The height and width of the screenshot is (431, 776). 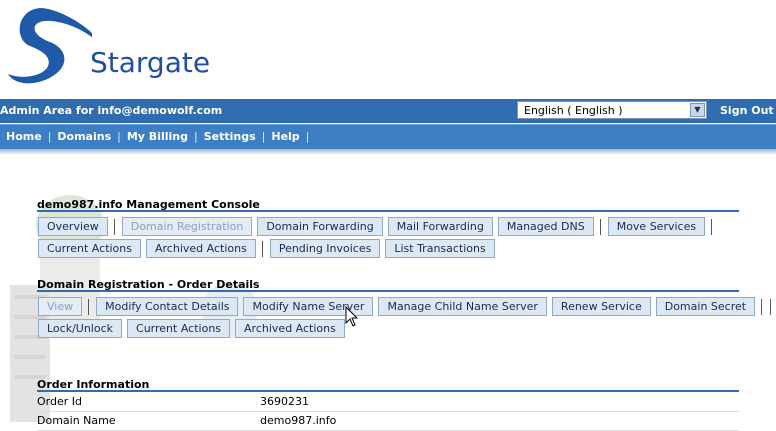 I want to click on domain-forwarding-button: Domain Forwarding, so click(x=320, y=226).